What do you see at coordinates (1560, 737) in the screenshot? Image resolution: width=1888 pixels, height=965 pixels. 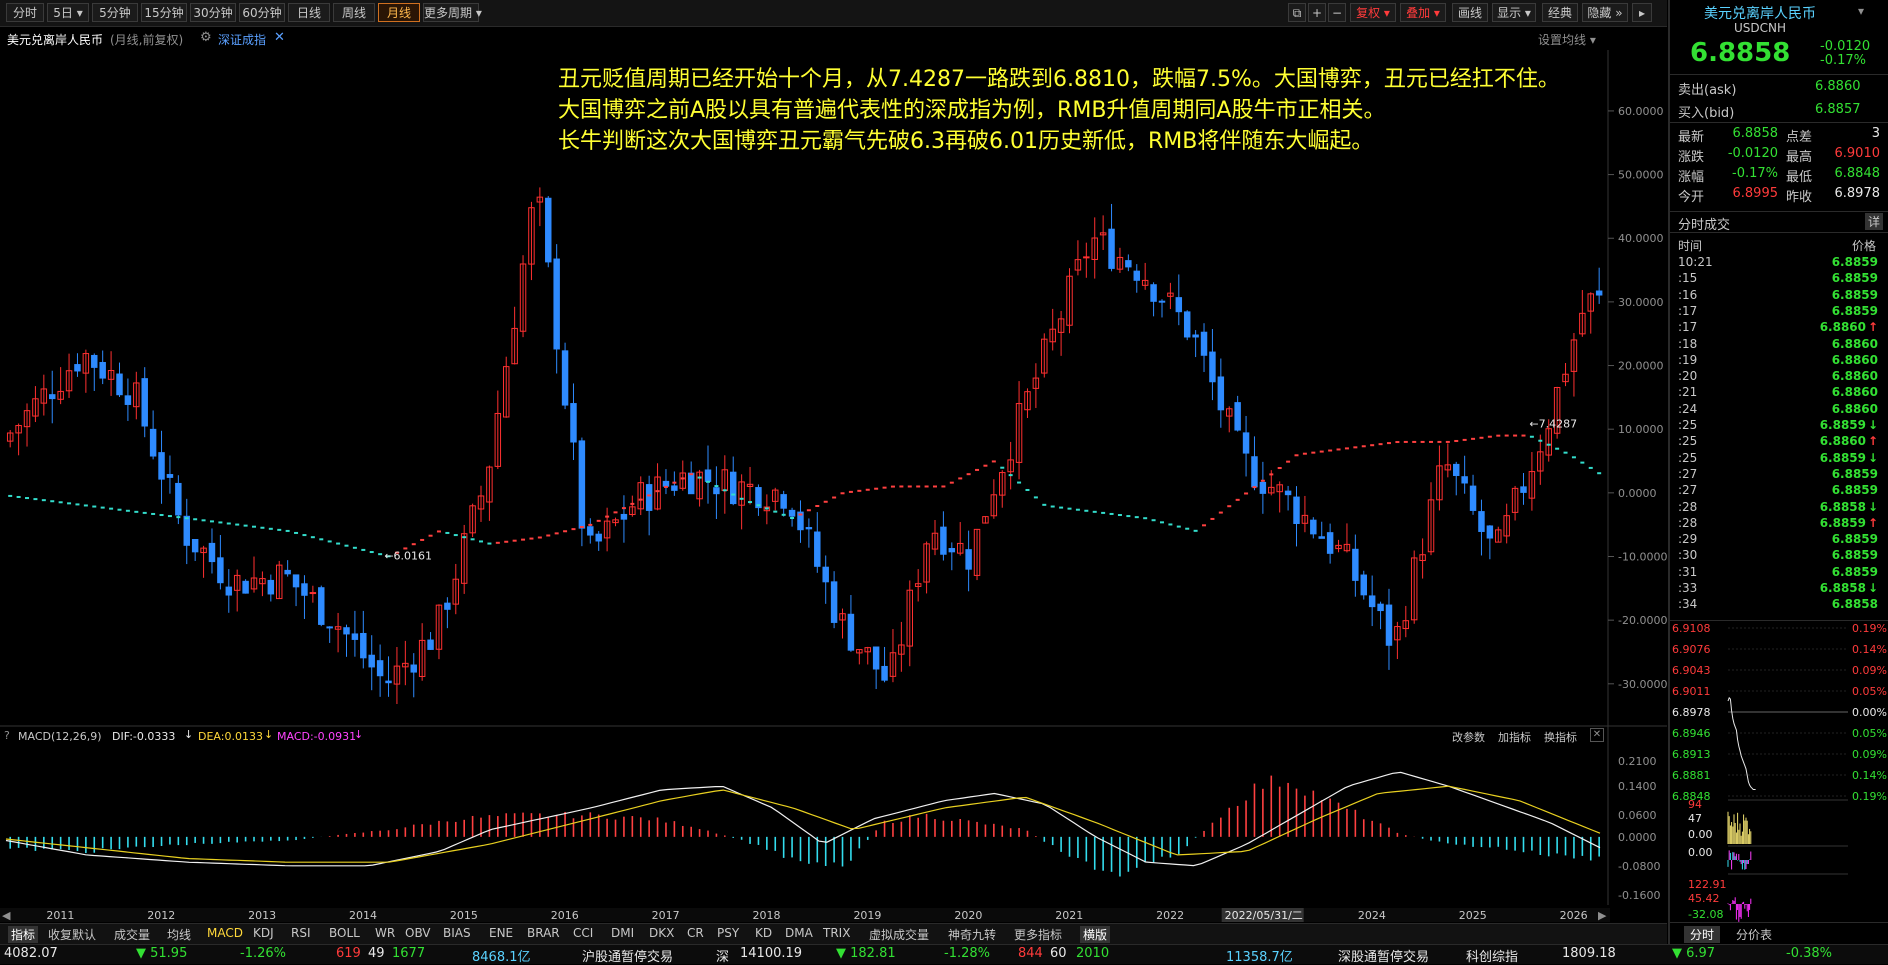 I see `switch-indicator-button: 换指标` at bounding box center [1560, 737].